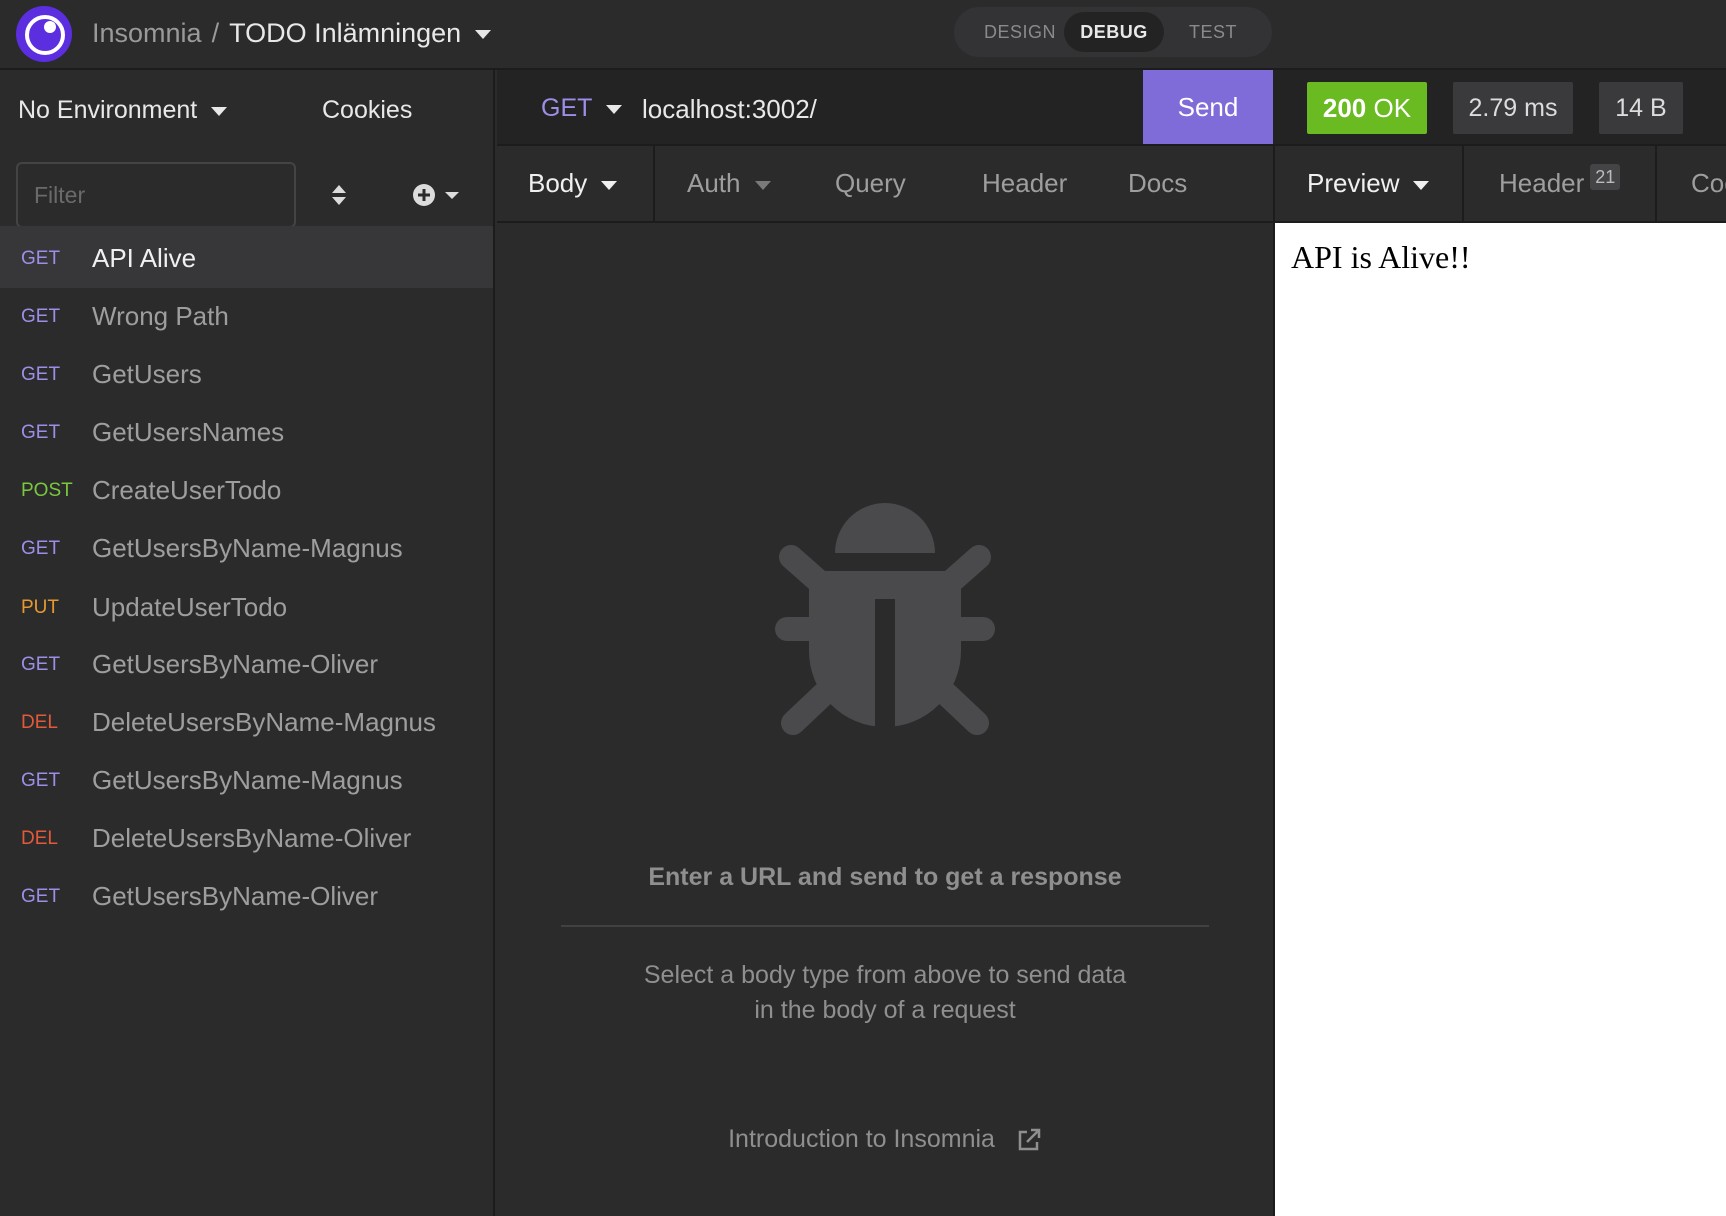 The image size is (1726, 1216). What do you see at coordinates (870, 183) in the screenshot?
I see `tab-query: Query` at bounding box center [870, 183].